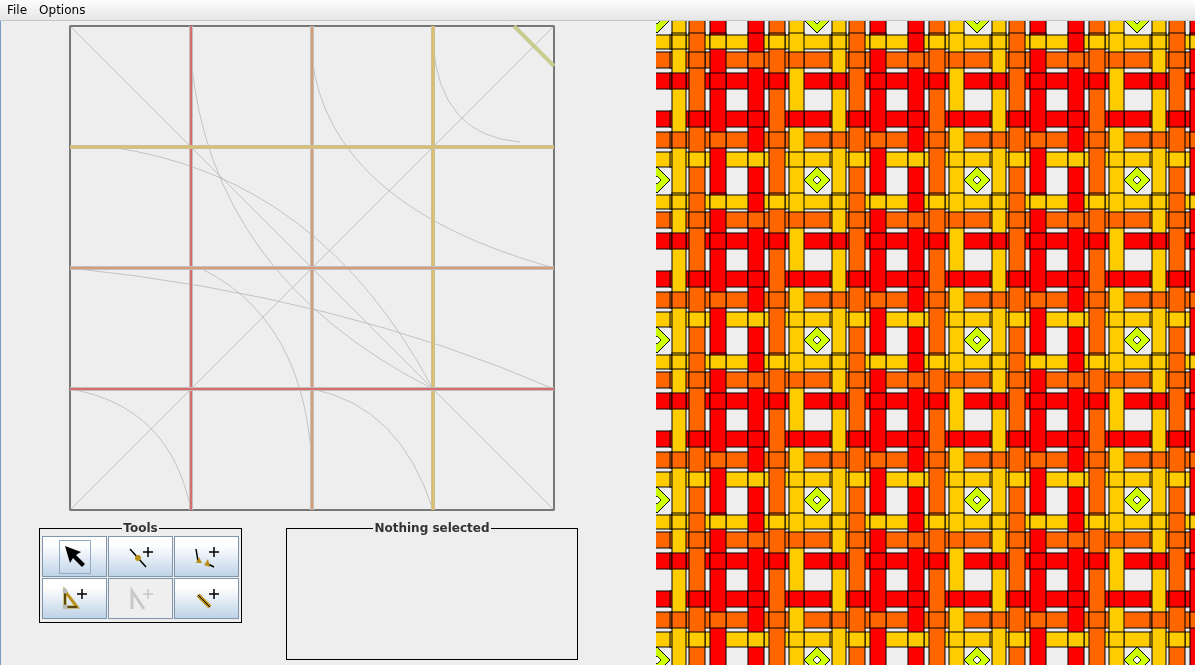 Image resolution: width=1195 pixels, height=665 pixels. Describe the element at coordinates (62, 10) in the screenshot. I see `menu-item: Options` at that location.